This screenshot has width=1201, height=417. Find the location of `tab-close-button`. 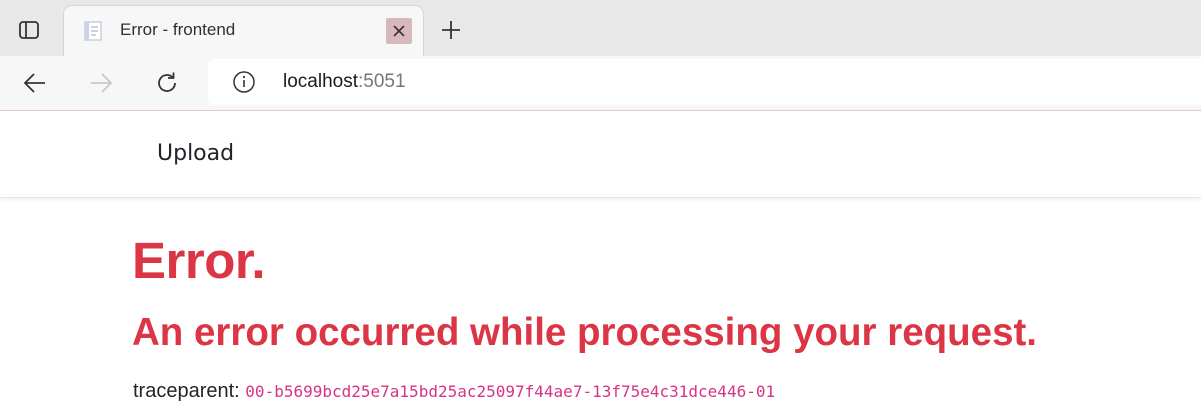

tab-close-button is located at coordinates (399, 31).